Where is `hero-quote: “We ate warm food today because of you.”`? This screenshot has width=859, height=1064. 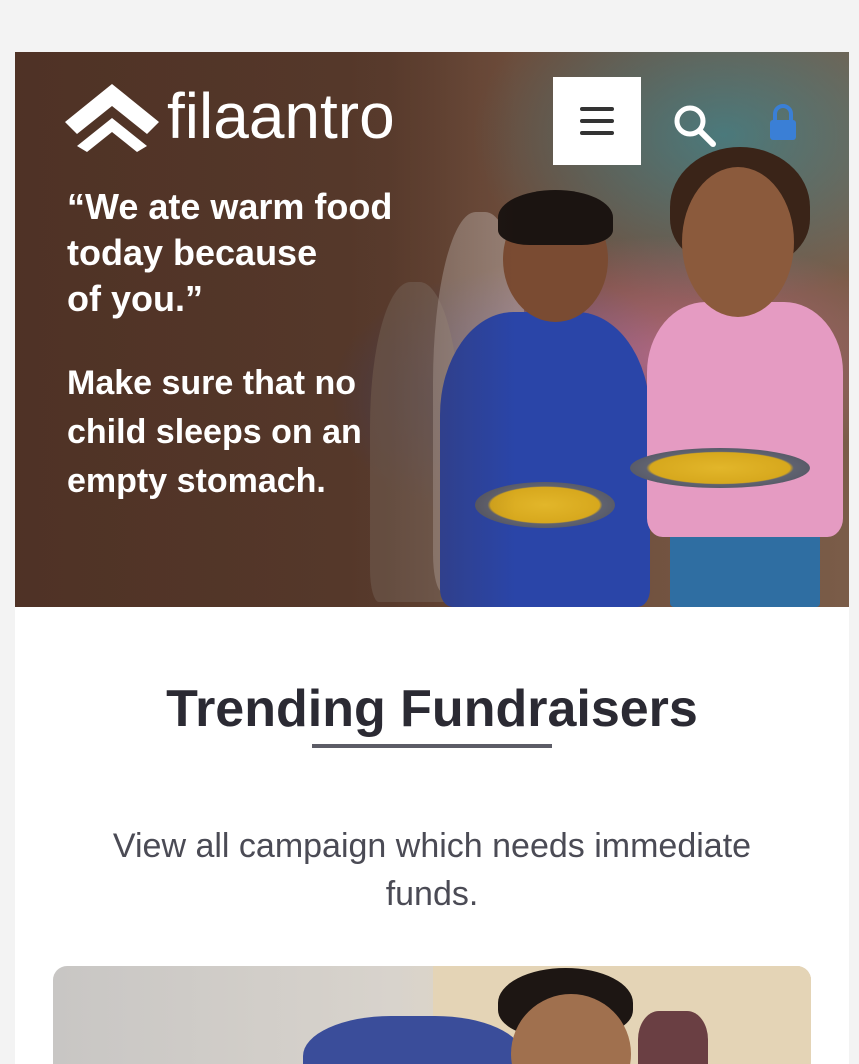 hero-quote: “We ate warm food today because of you.” is located at coordinates (230, 252).